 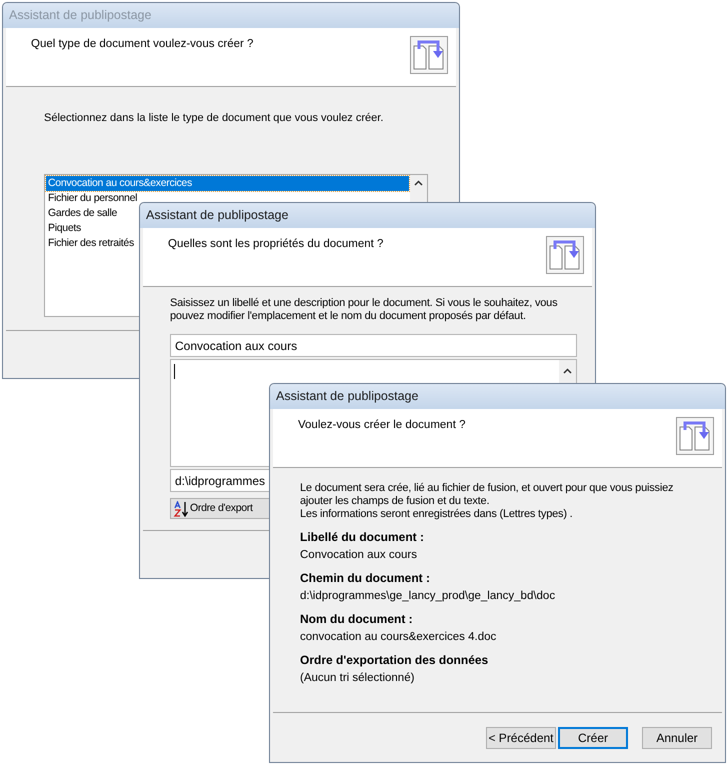 What do you see at coordinates (487, 495) in the screenshot?
I see `info-text: Le document sera crée, lié au fichier de fusion, et ouvert pour que vous puissiez ajouter les champs de fusion et du texte.` at bounding box center [487, 495].